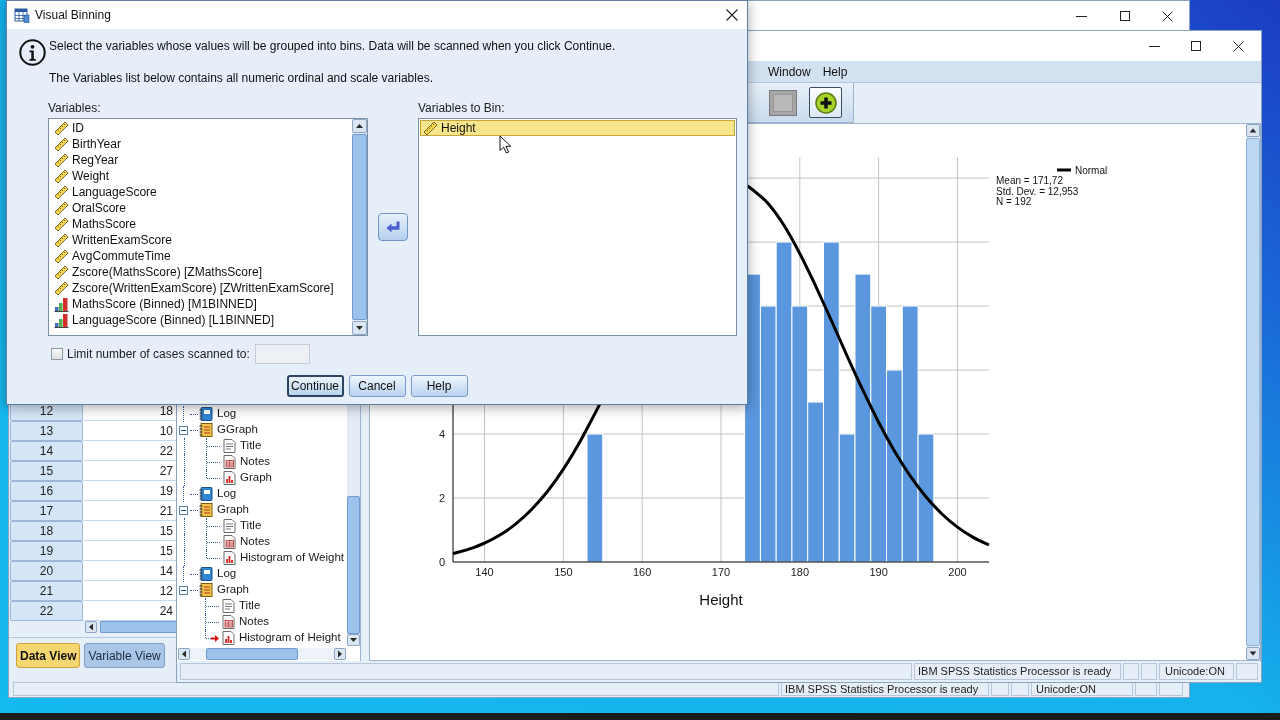 The height and width of the screenshot is (720, 1280). I want to click on row-header: 19, so click(46, 551).